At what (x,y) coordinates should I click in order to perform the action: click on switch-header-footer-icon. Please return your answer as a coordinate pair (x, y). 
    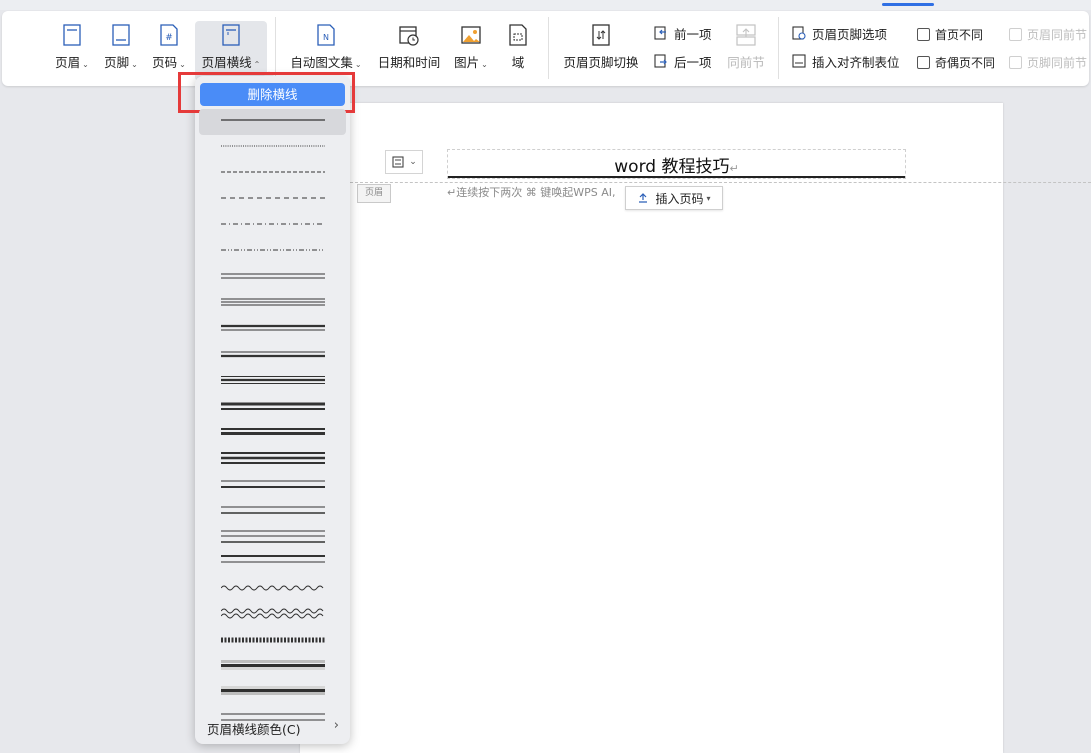
    Looking at the image, I should click on (601, 35).